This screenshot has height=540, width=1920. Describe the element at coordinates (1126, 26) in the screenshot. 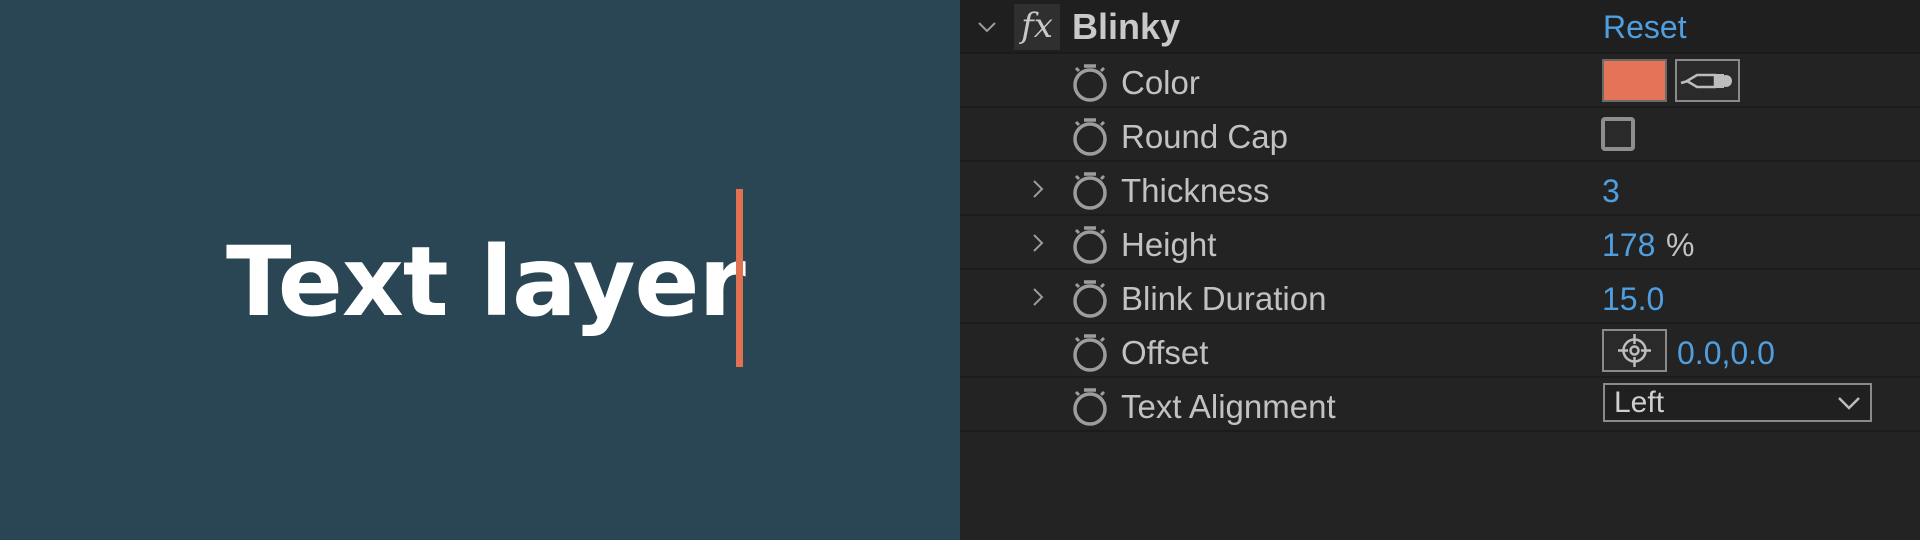

I see `effect-name: Blinky` at that location.